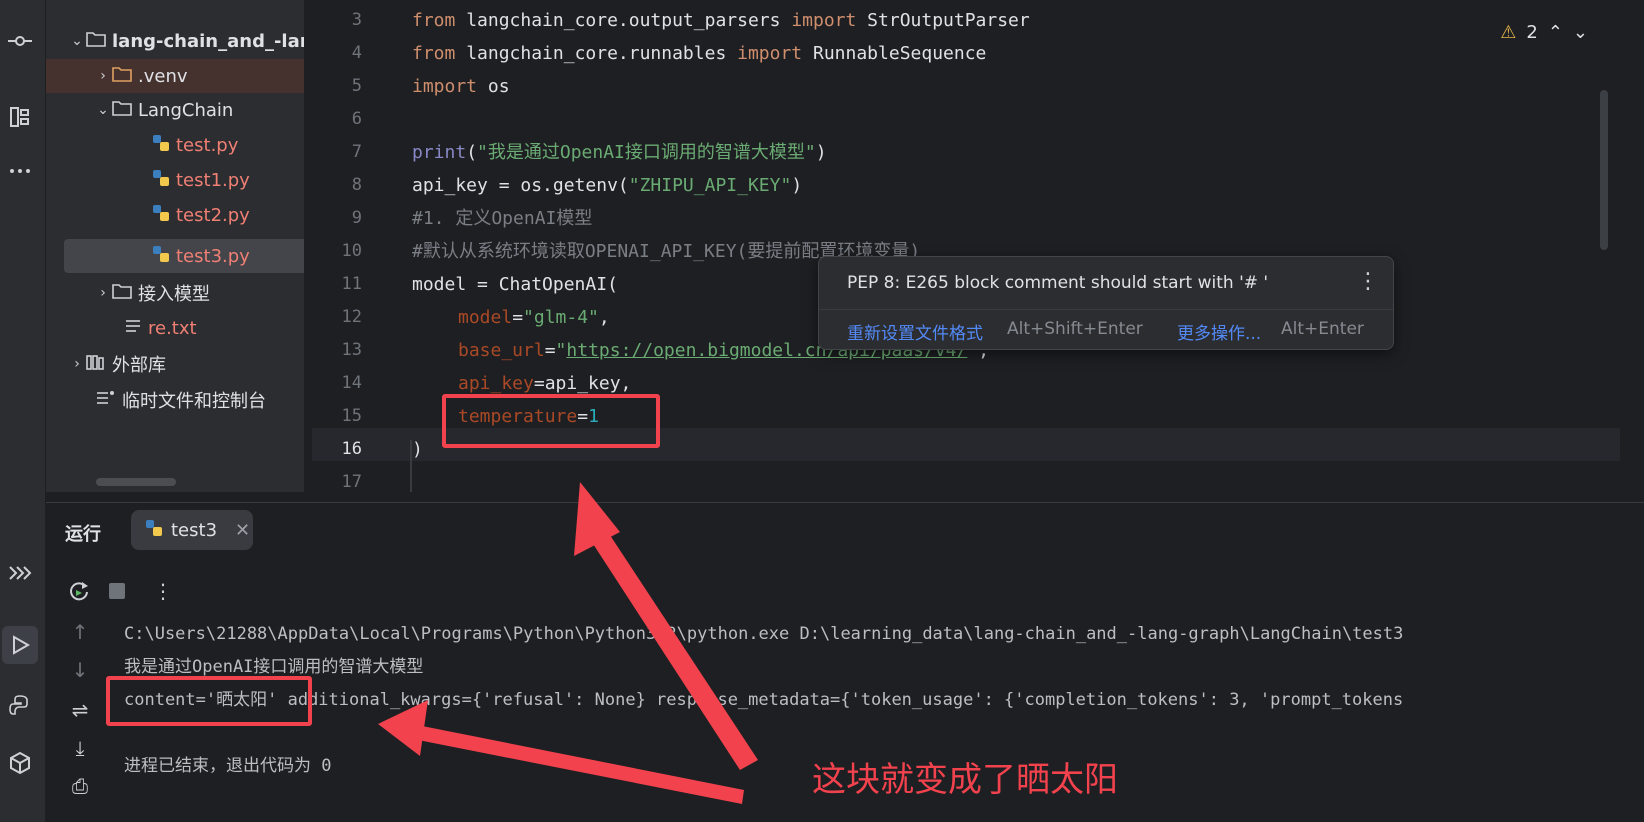 Image resolution: width=1644 pixels, height=822 pixels. What do you see at coordinates (356, 218) in the screenshot?
I see `line-number: 9` at bounding box center [356, 218].